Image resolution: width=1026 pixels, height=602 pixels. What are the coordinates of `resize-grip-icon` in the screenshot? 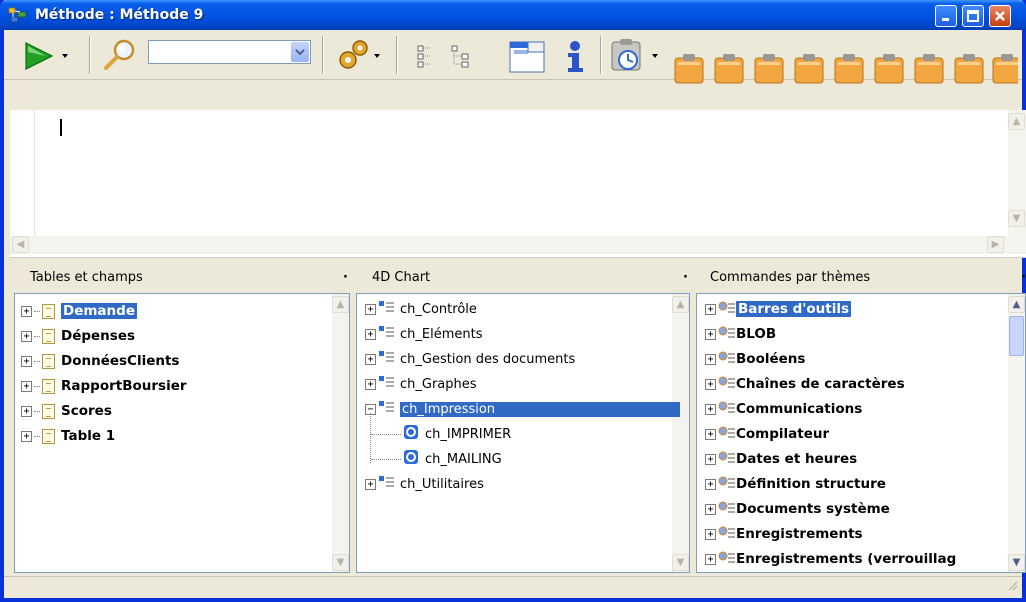 It's located at (1012, 587).